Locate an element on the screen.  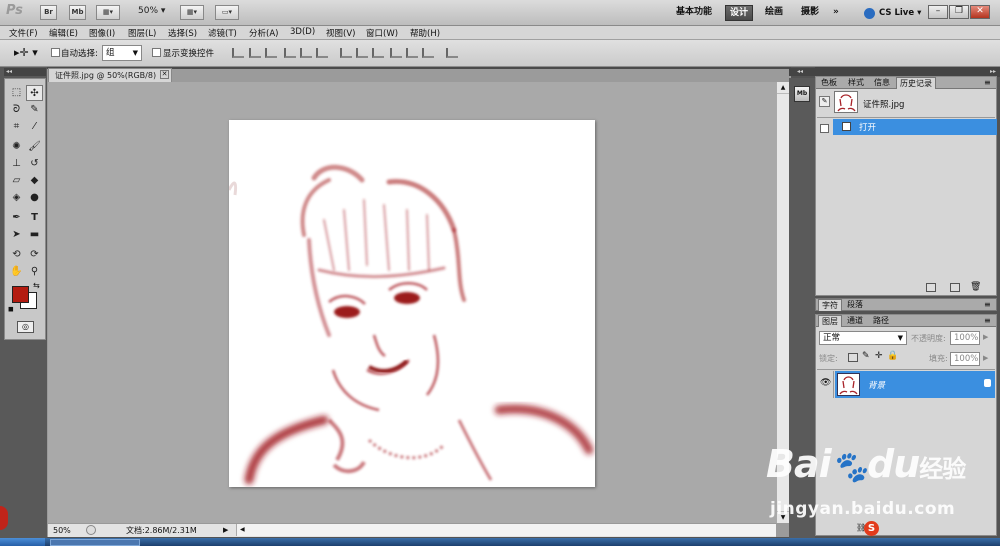
align-bottom-icon is located at coordinates (271, 53).